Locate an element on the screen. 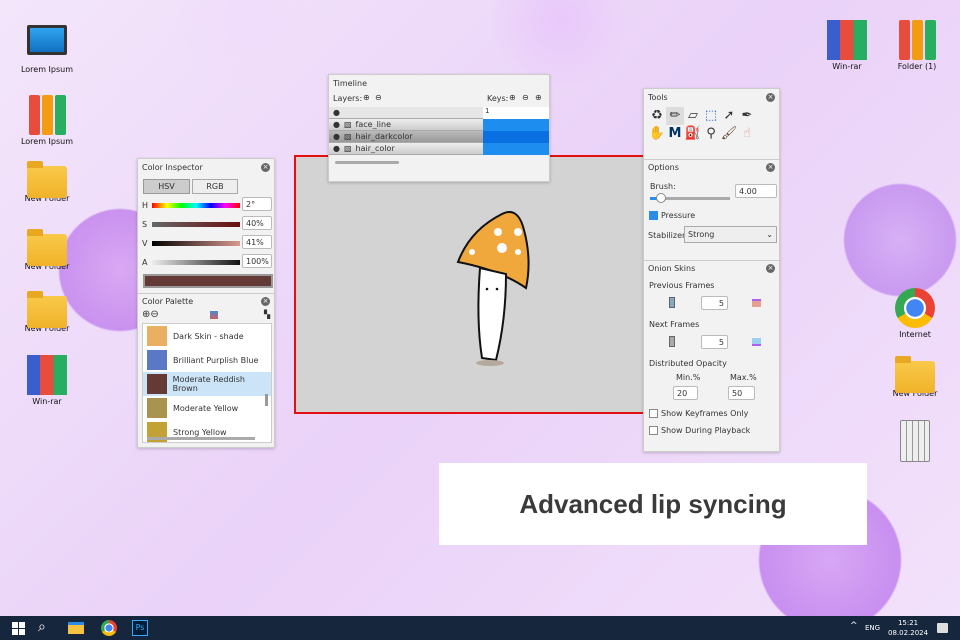 The height and width of the screenshot is (640, 960). palette-item: Brilliant Purplish Blue is located at coordinates (207, 360).